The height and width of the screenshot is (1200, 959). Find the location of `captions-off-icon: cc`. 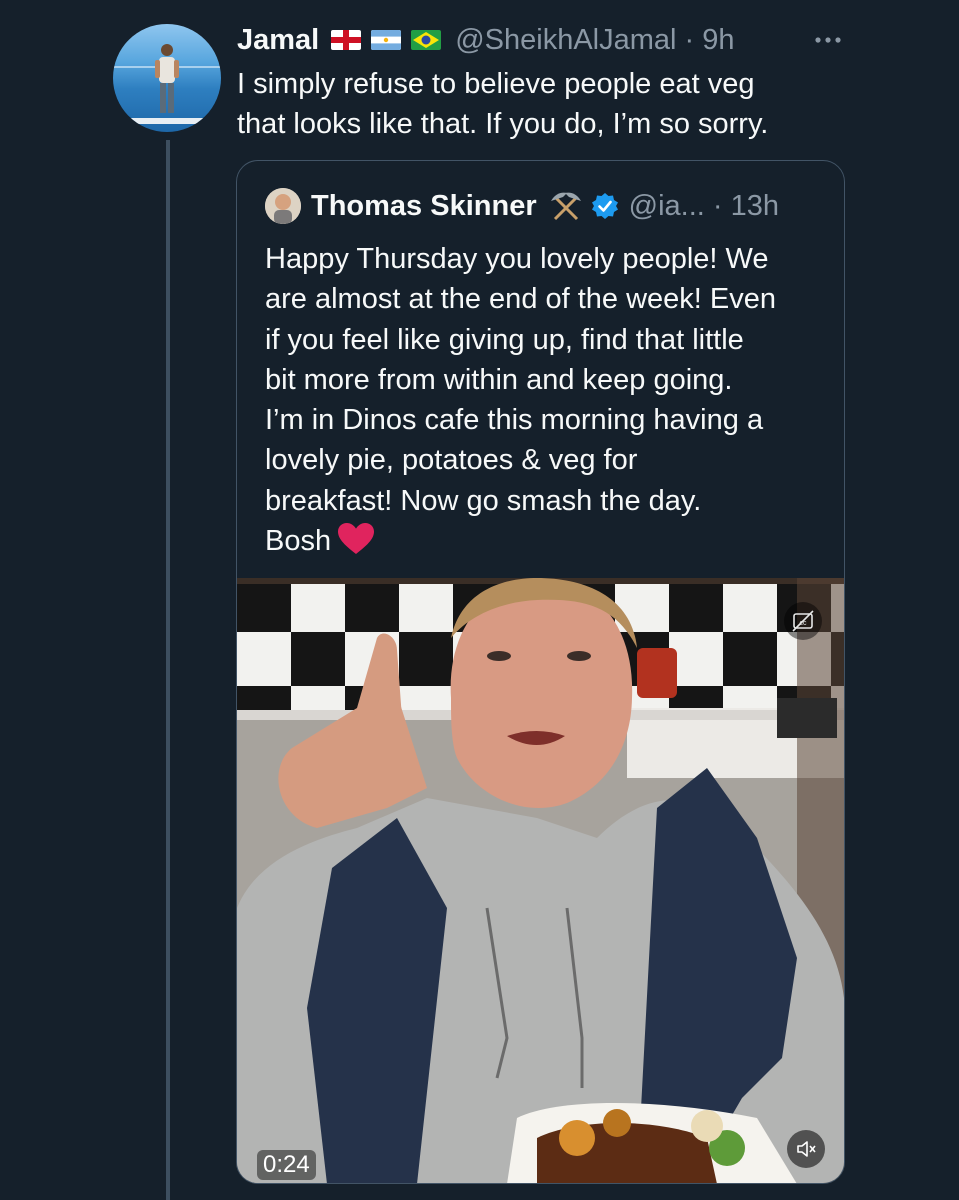

captions-off-icon: cc is located at coordinates (803, 621).